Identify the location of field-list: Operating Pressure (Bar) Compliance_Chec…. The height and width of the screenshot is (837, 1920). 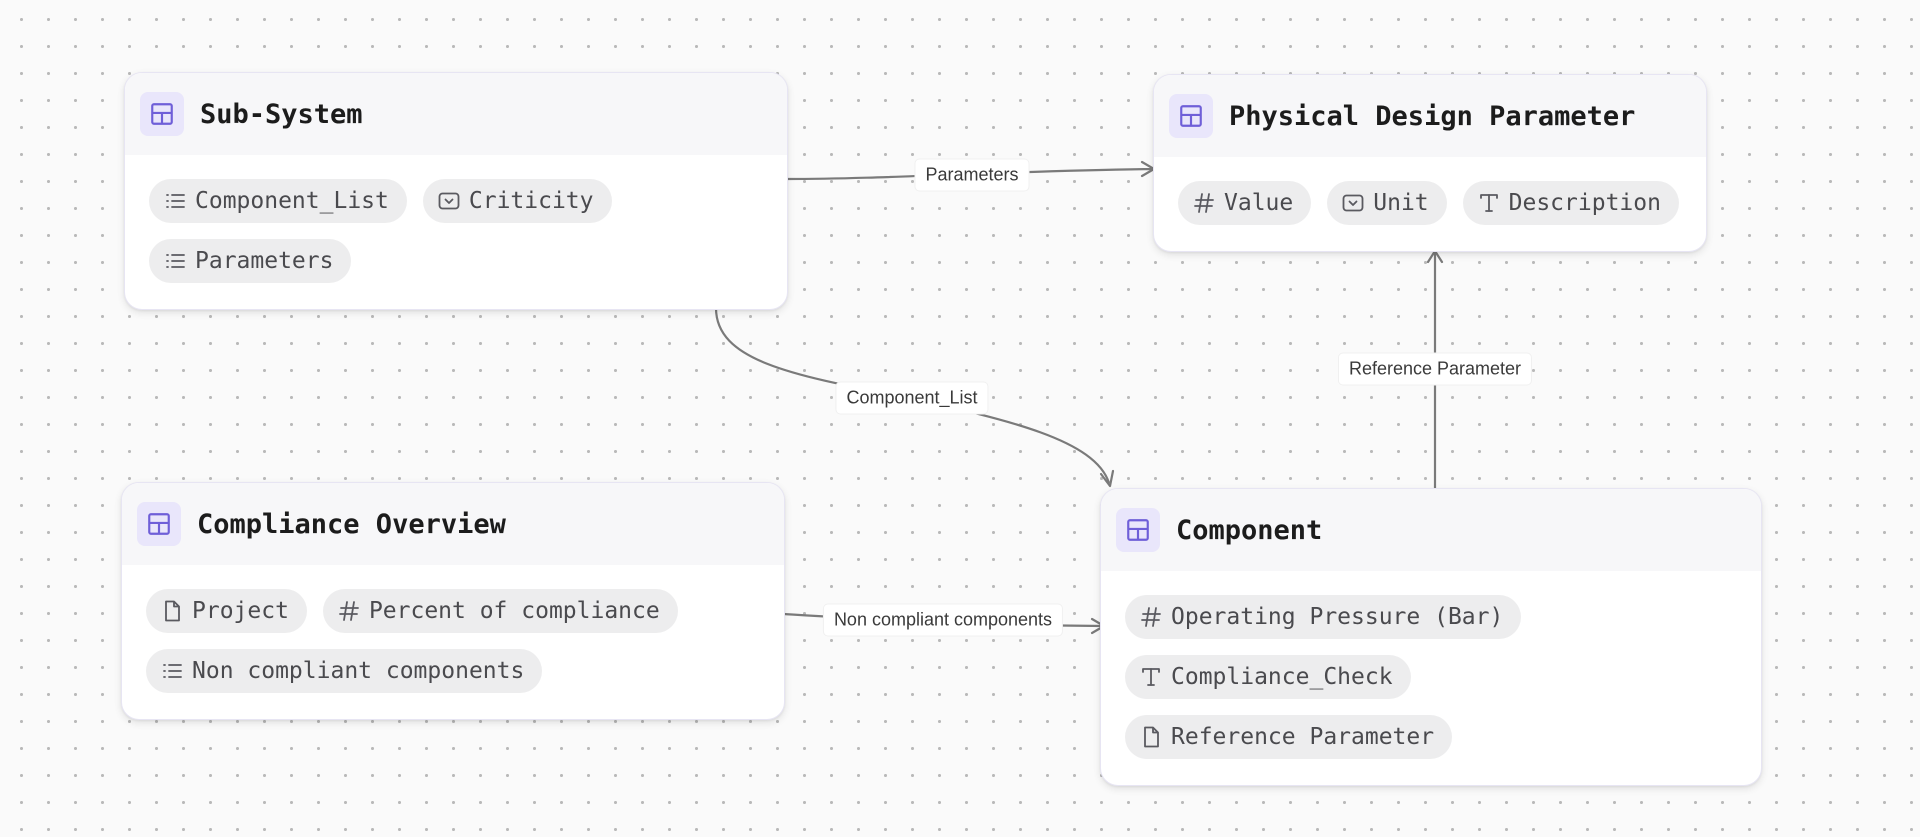
(1431, 665).